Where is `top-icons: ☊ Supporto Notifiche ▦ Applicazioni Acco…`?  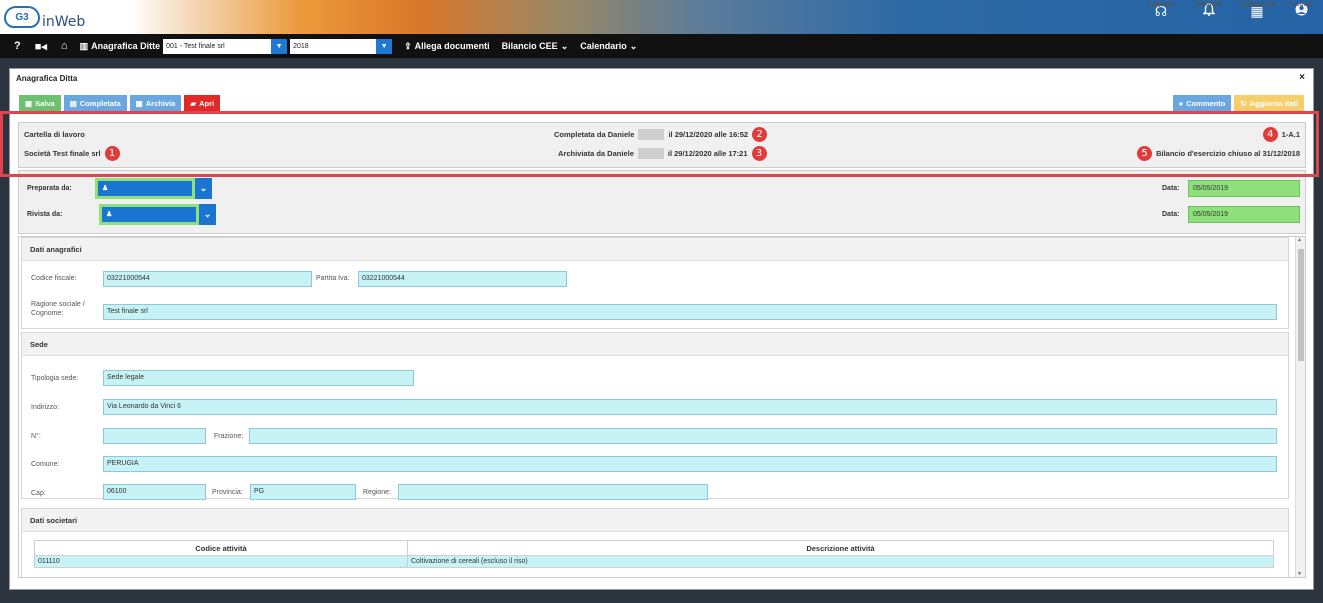 top-icons: ☊ Supporto Notifiche ▦ Applicazioni Acco… is located at coordinates (1229, 11).